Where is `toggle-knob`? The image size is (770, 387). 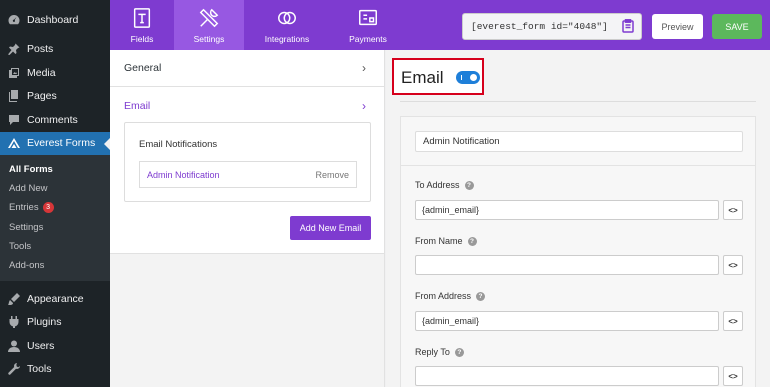 toggle-knob is located at coordinates (473, 77).